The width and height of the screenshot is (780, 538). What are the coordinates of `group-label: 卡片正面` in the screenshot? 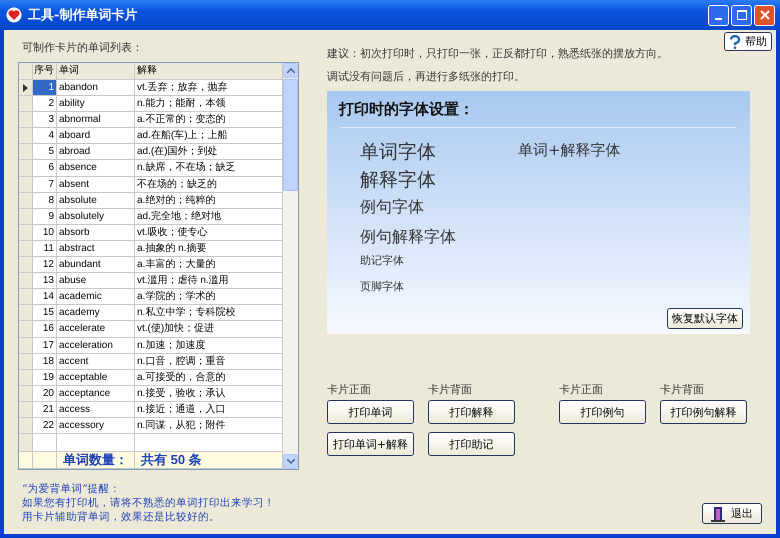 It's located at (581, 389).